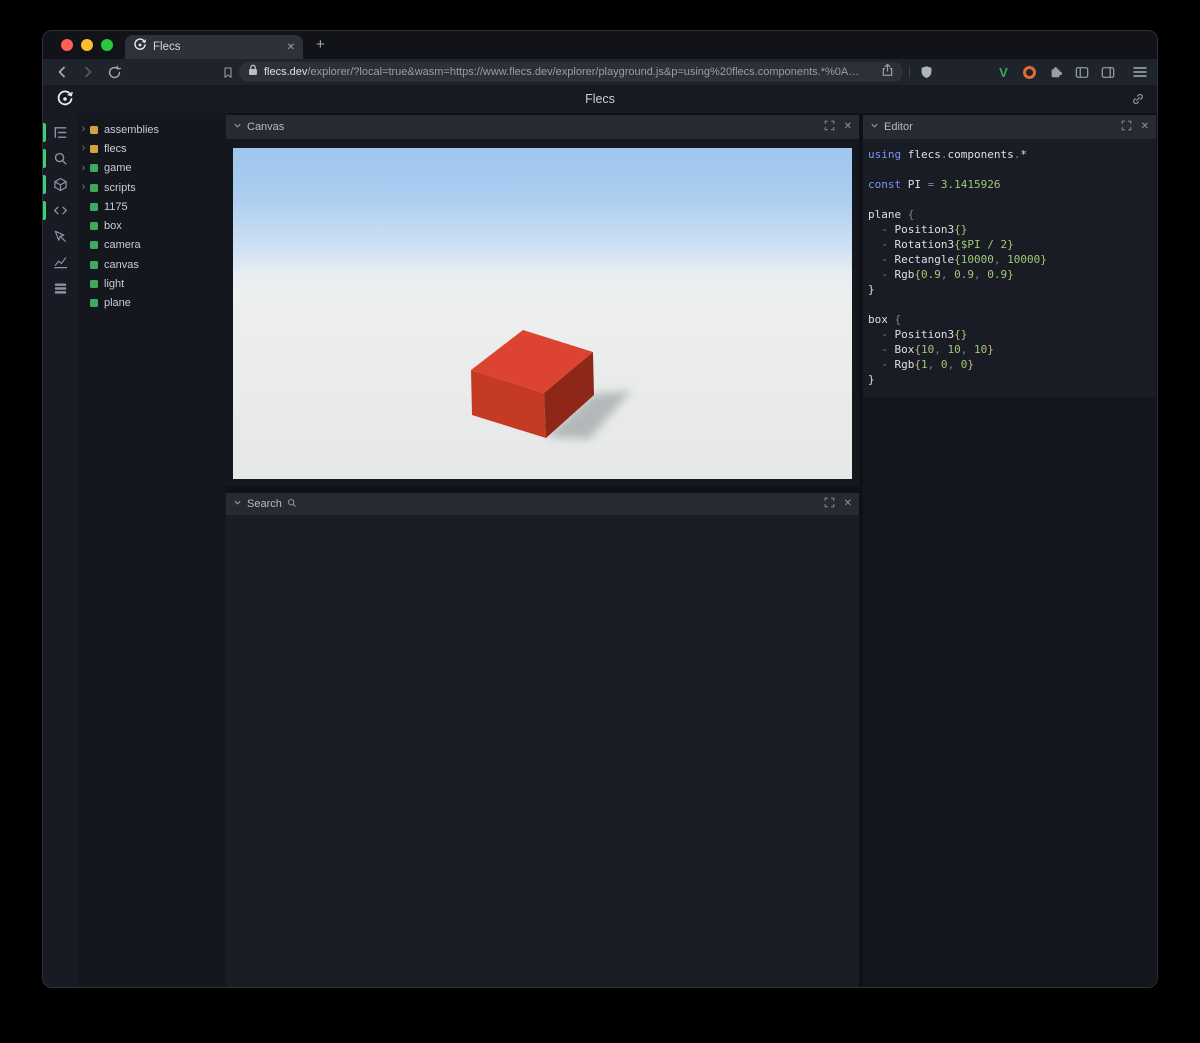  I want to click on maximize-window-button, so click(107, 45).